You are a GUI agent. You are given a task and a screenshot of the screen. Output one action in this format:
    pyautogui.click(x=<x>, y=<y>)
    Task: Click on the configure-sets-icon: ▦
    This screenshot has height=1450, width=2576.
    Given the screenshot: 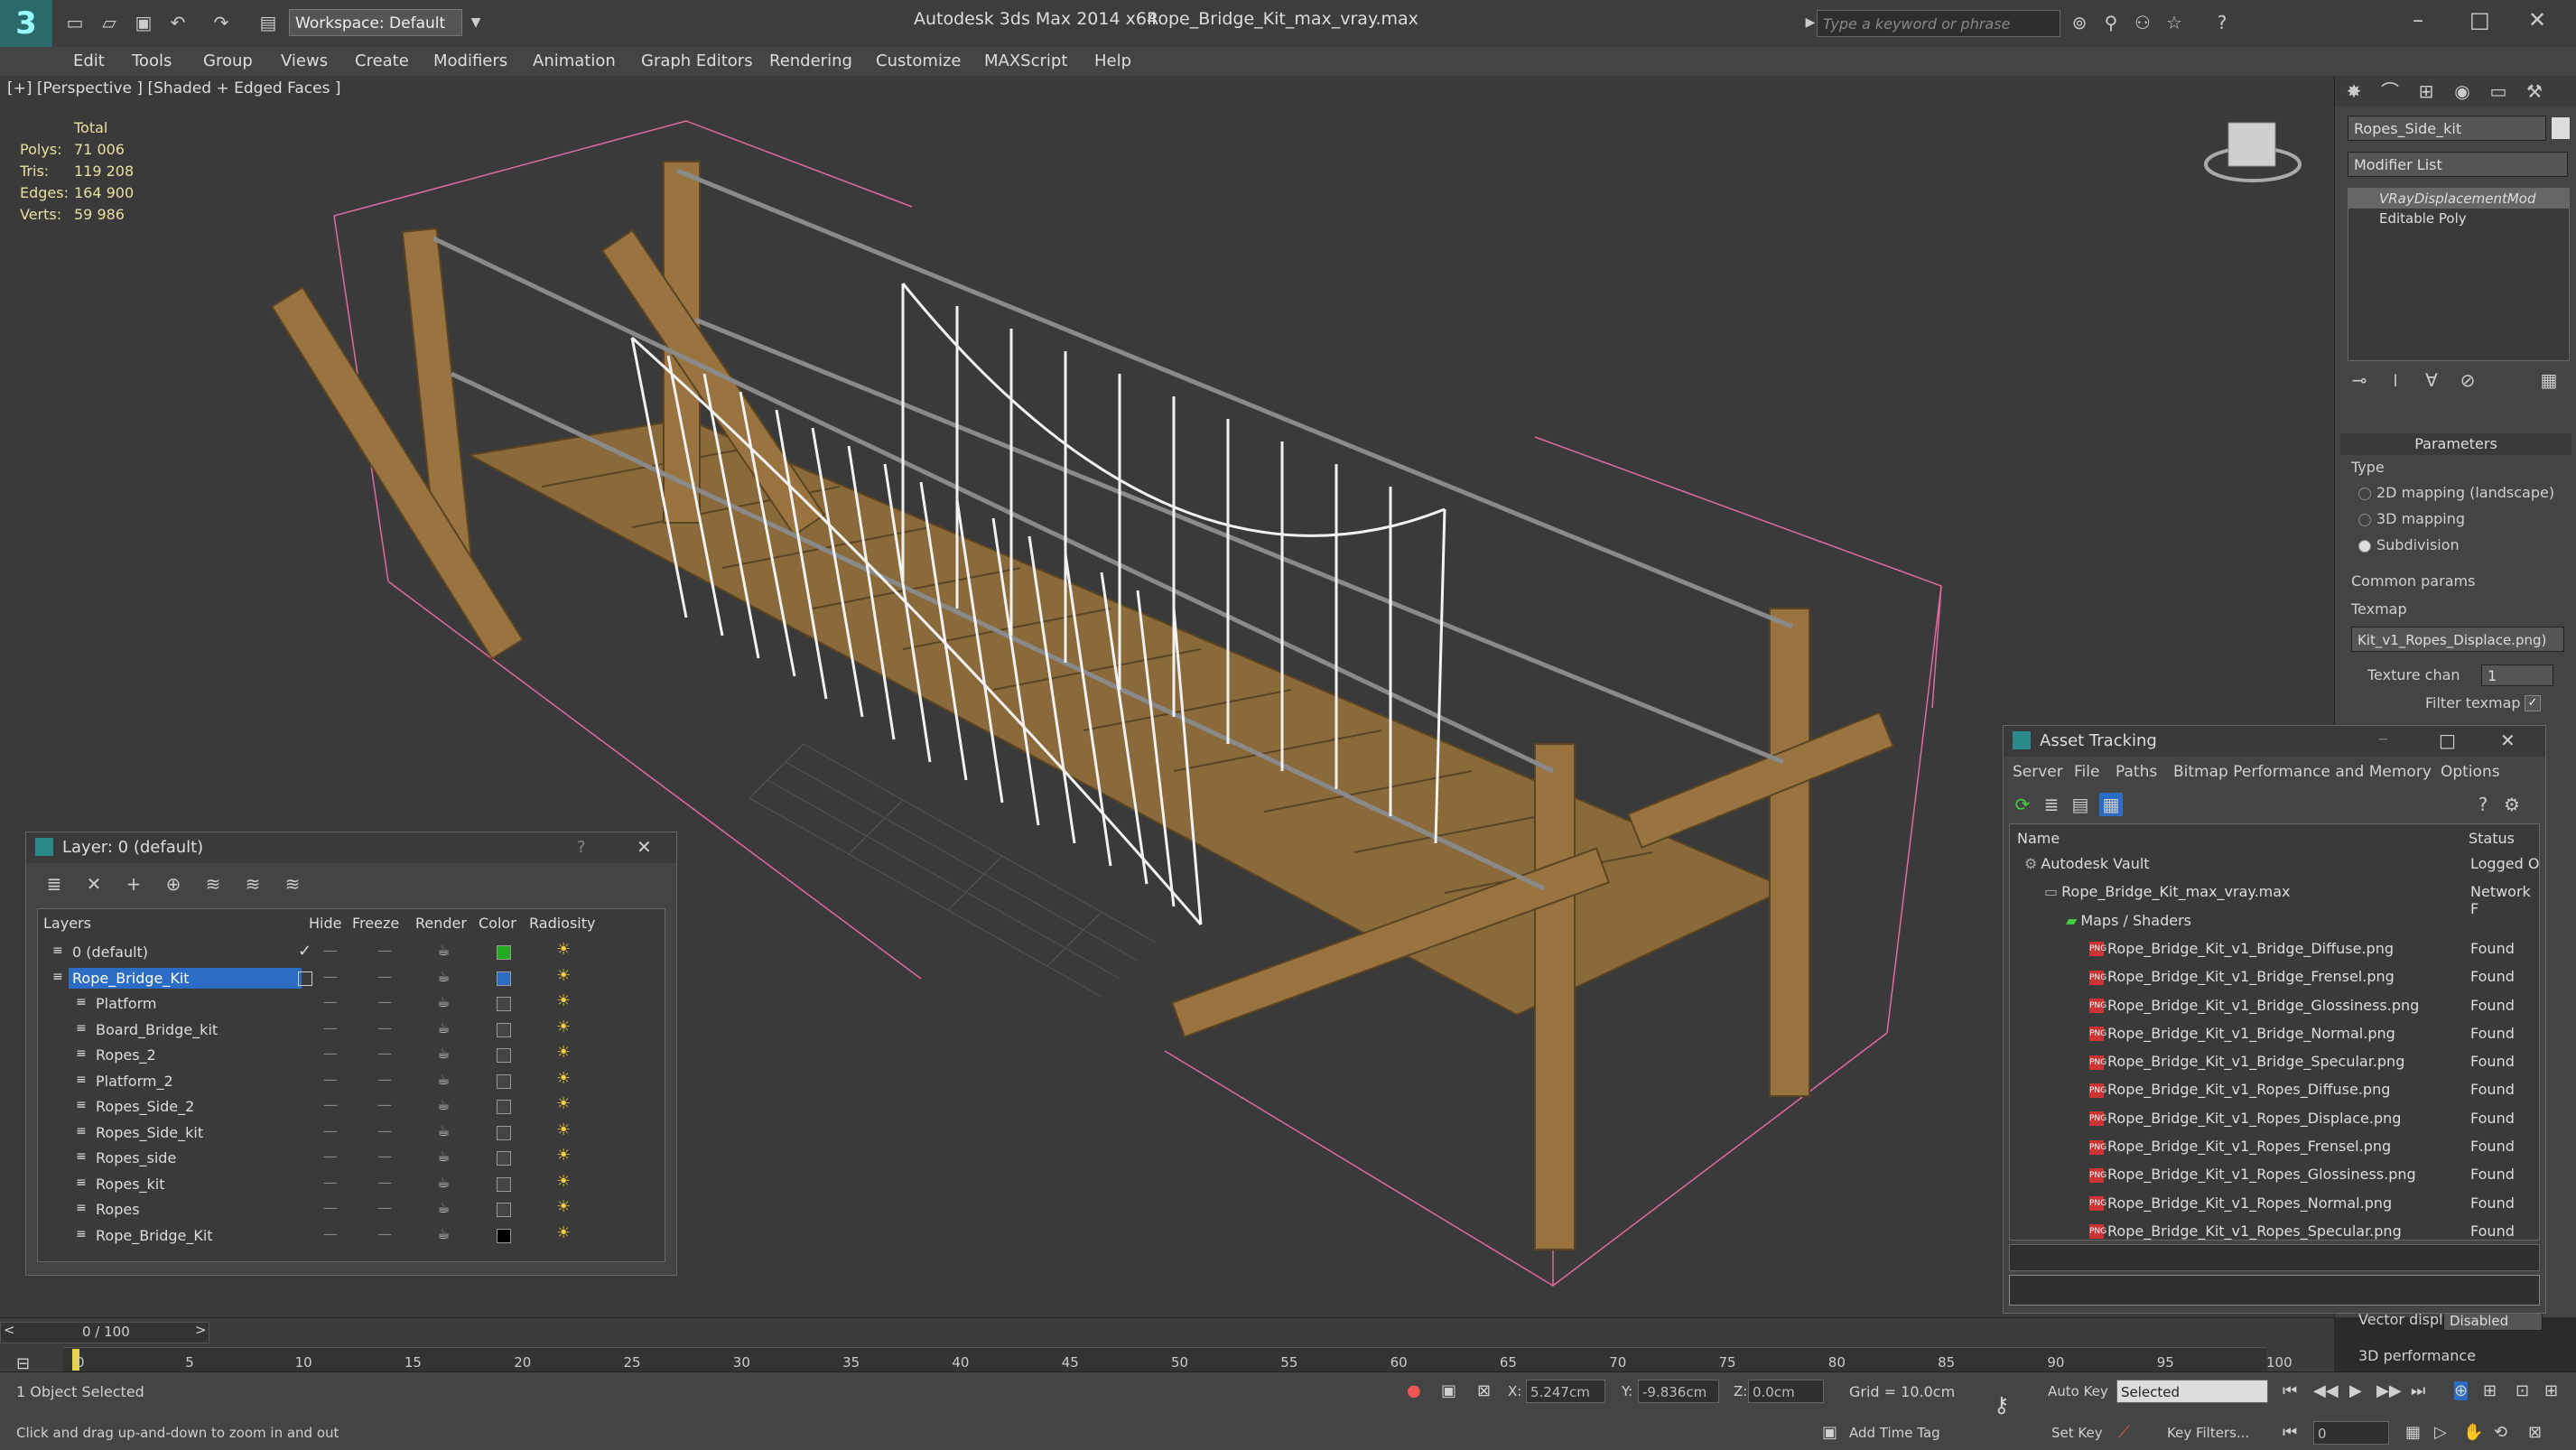 What is the action you would take?
    pyautogui.click(x=2549, y=380)
    